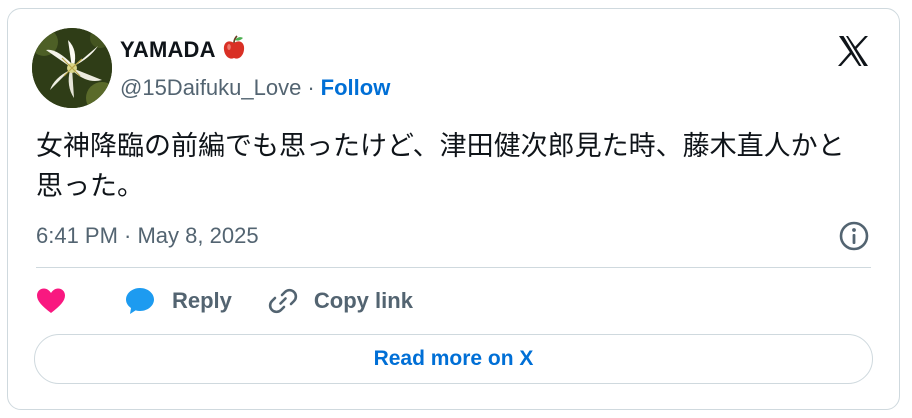 This screenshot has width=912, height=418. What do you see at coordinates (453, 267) in the screenshot?
I see `divider` at bounding box center [453, 267].